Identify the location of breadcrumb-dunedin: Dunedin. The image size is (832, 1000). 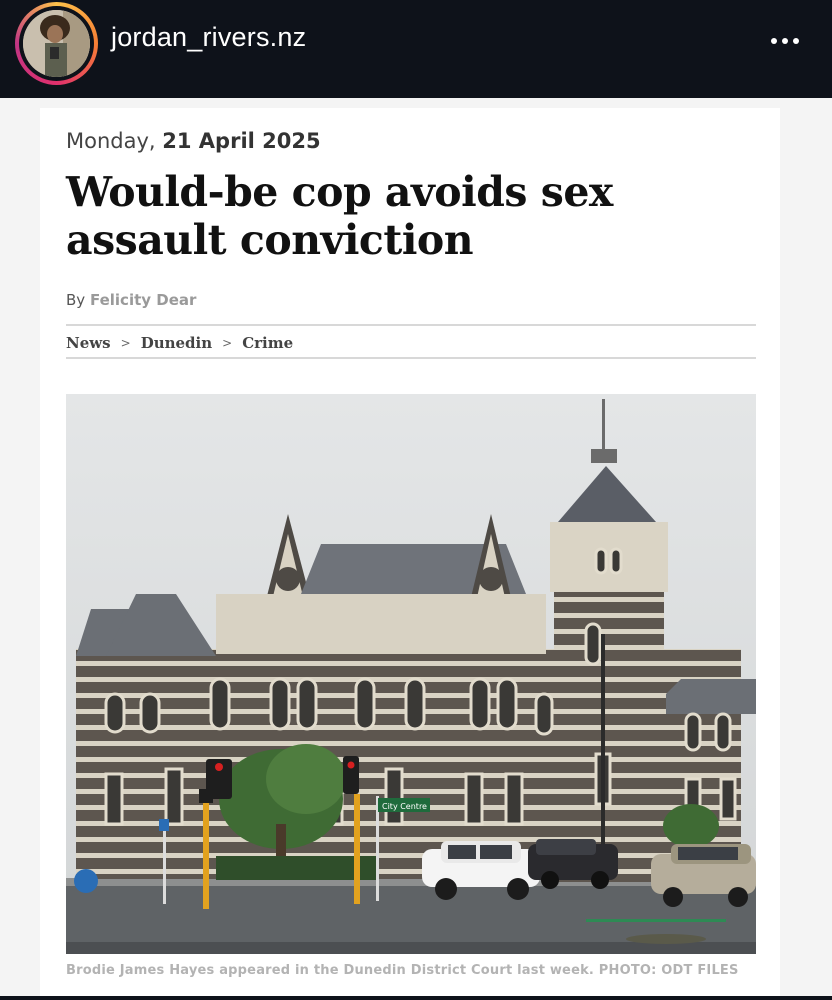
(176, 343).